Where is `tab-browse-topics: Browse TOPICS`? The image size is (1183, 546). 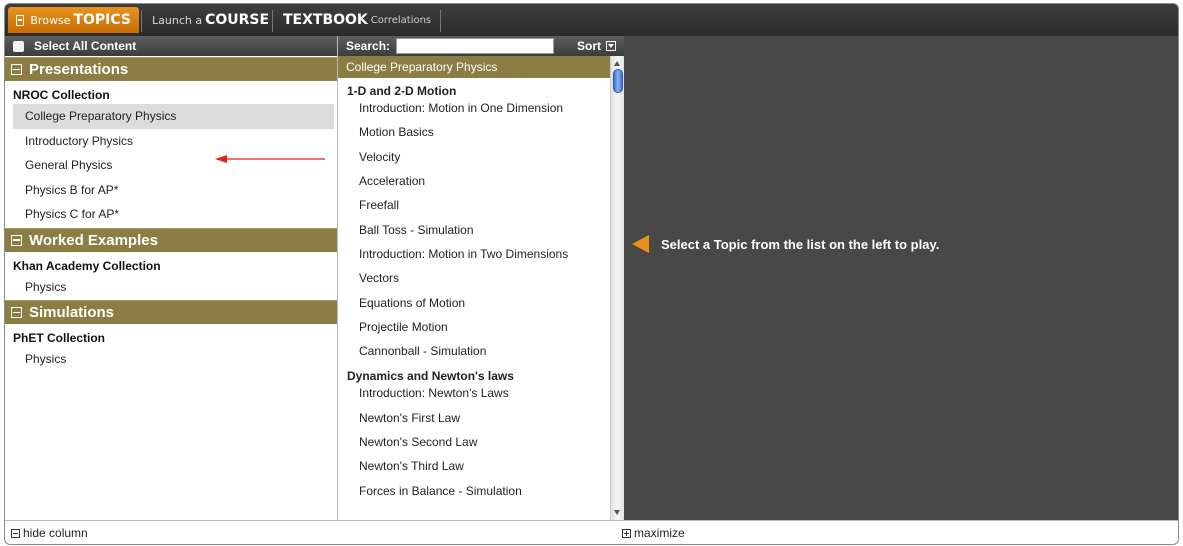 tab-browse-topics: Browse TOPICS is located at coordinates (73, 20).